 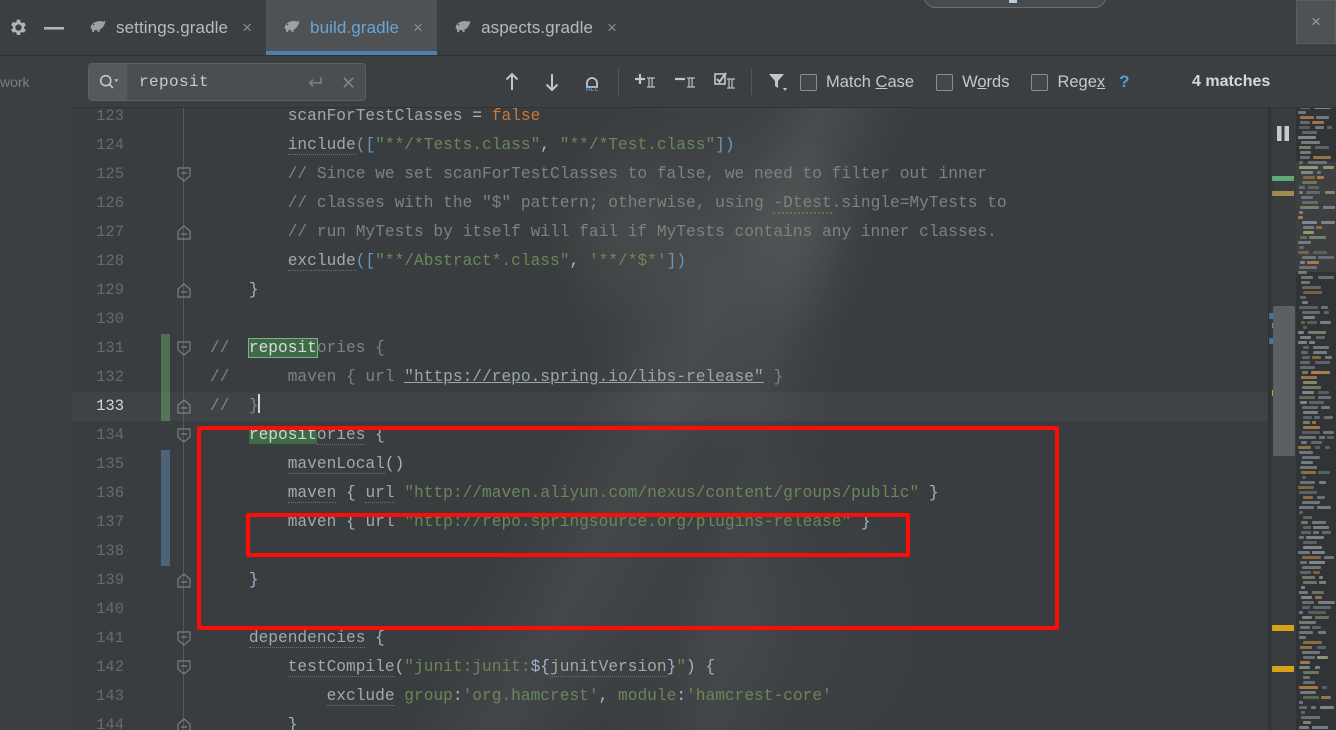 I want to click on search-input: reposit, so click(x=212, y=82).